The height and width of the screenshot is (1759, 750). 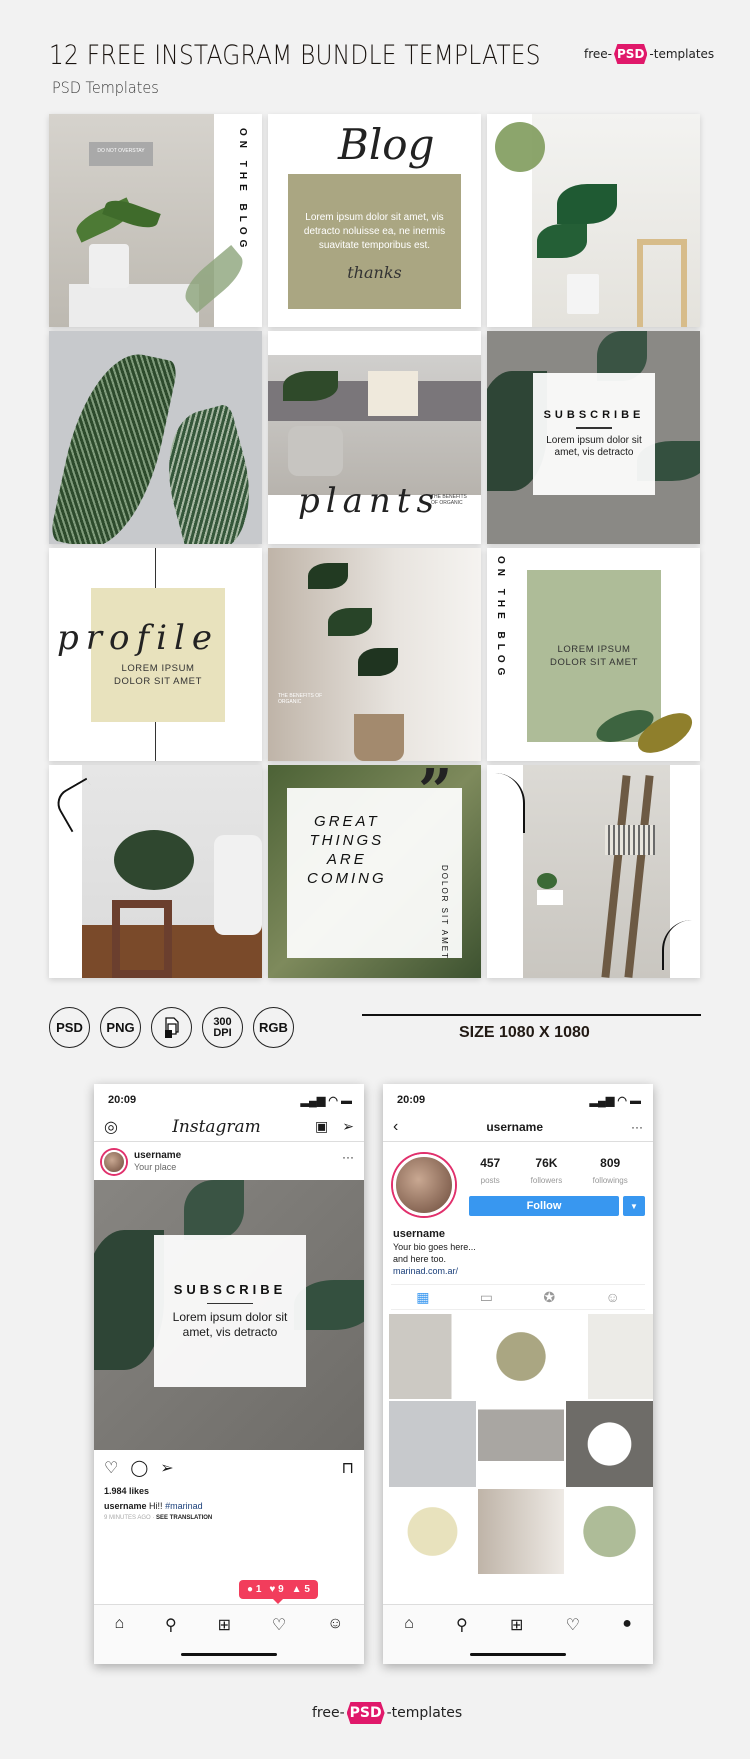 What do you see at coordinates (139, 1468) in the screenshot?
I see `comment-icon: ◯` at bounding box center [139, 1468].